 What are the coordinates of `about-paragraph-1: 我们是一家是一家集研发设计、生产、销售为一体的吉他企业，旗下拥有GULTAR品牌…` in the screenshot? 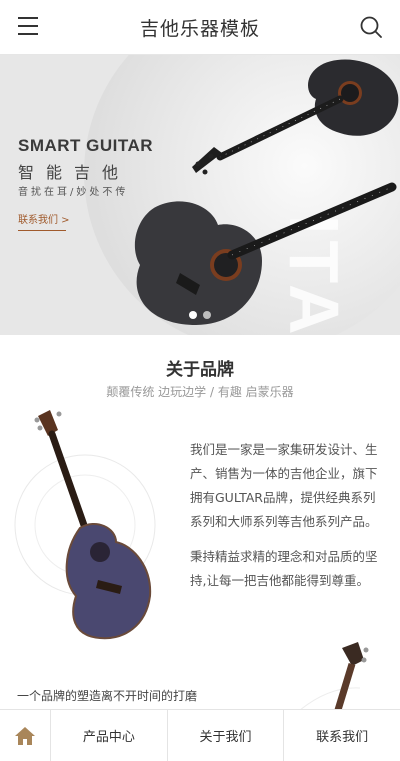 It's located at (284, 485).